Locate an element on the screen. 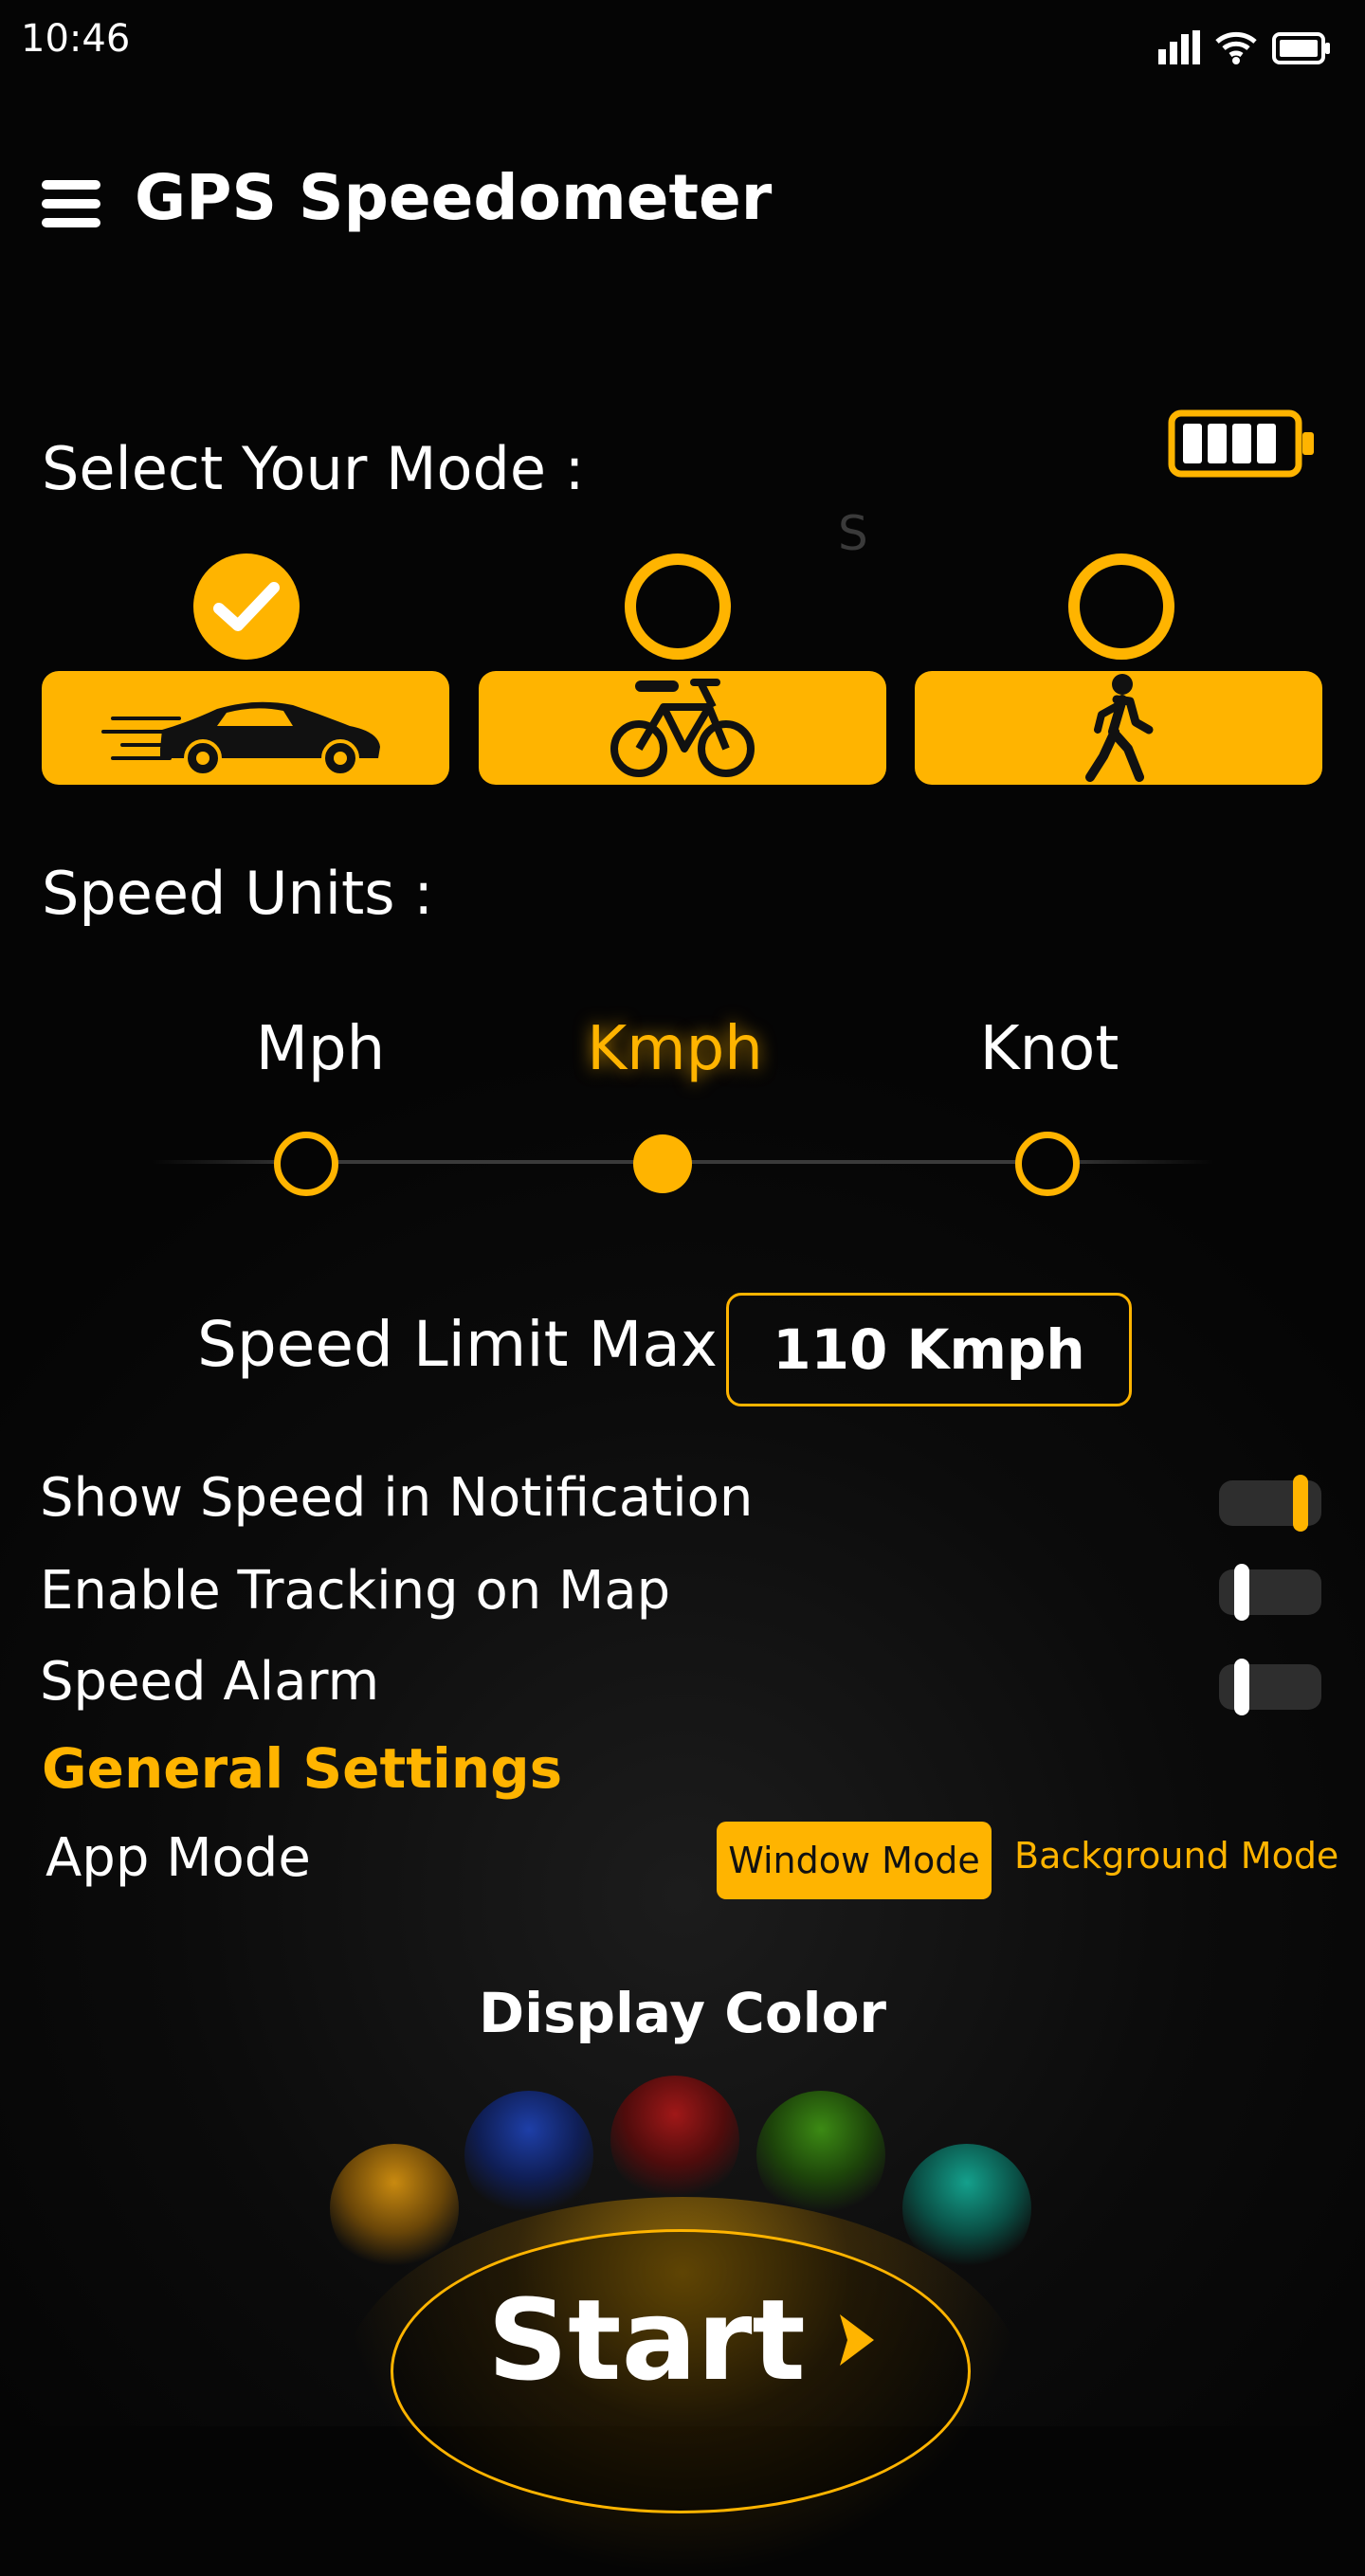 The width and height of the screenshot is (1365, 2576). unit-label-mph: Mph is located at coordinates (320, 1049).